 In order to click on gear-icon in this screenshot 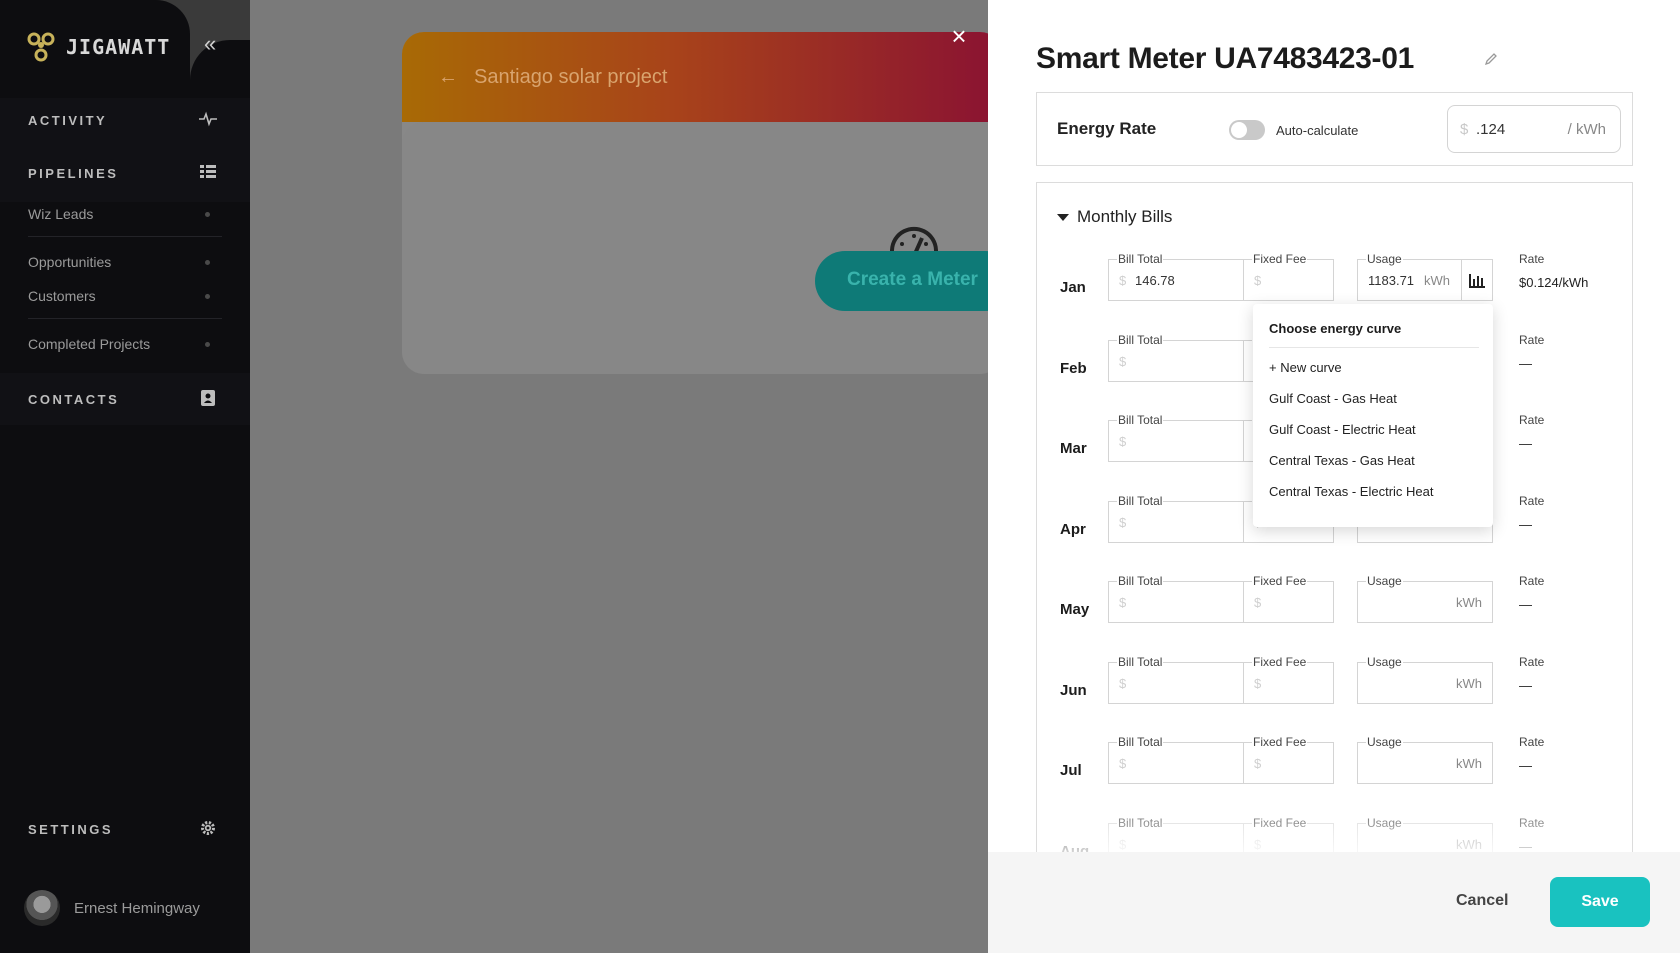, I will do `click(208, 829)`.